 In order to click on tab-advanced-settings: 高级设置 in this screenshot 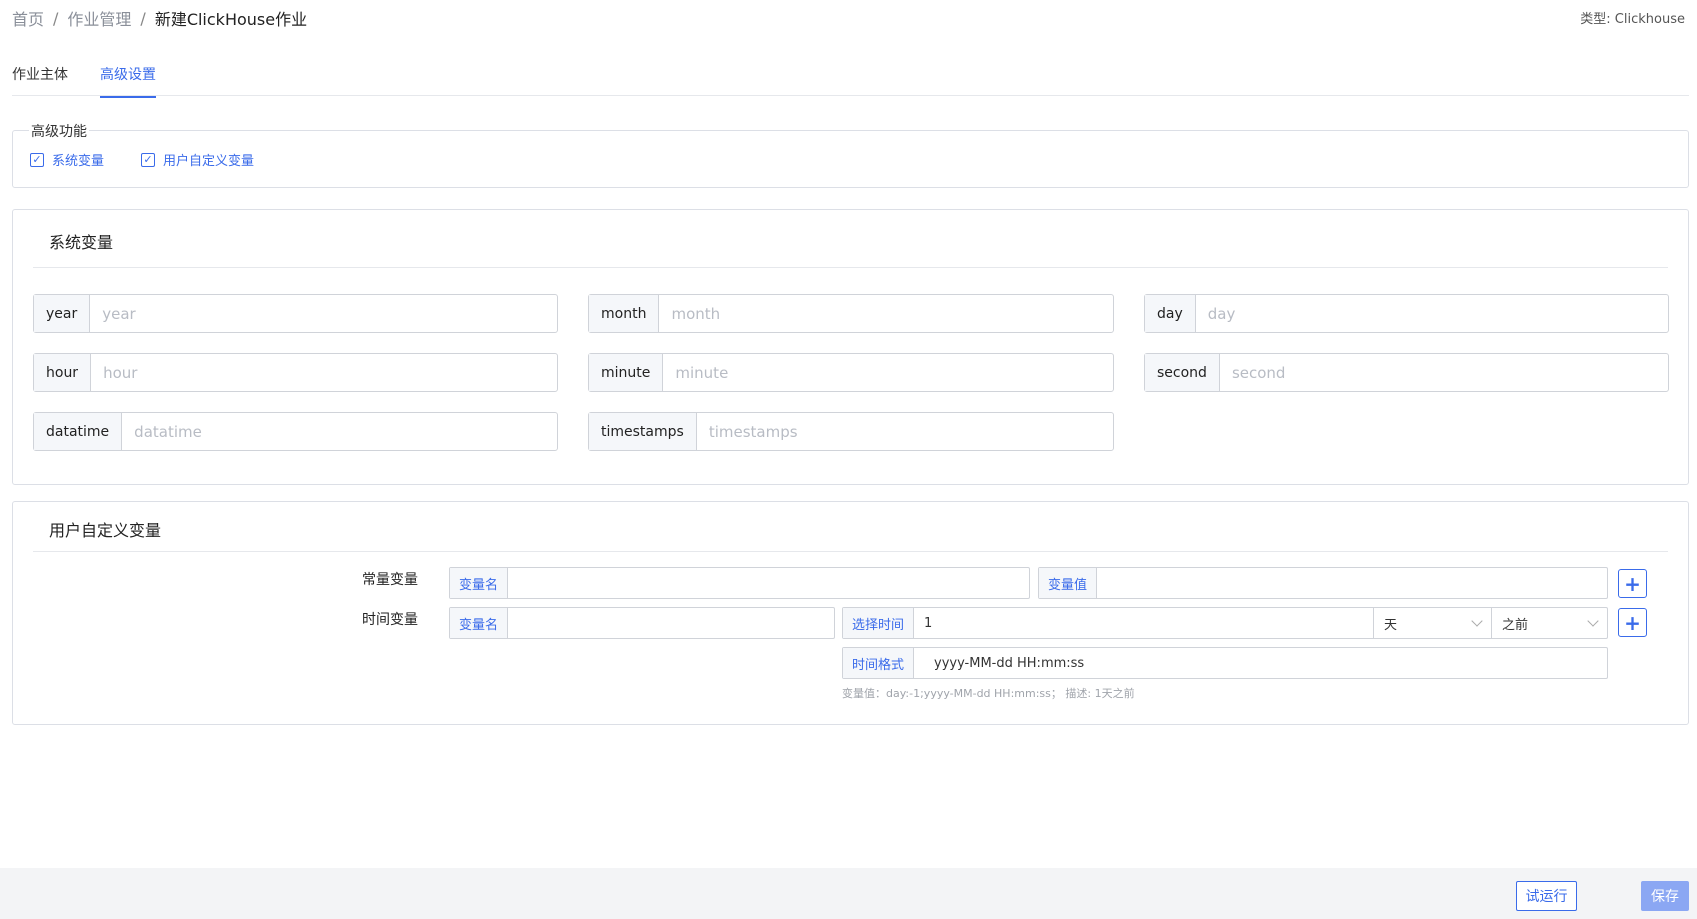, I will do `click(128, 81)`.